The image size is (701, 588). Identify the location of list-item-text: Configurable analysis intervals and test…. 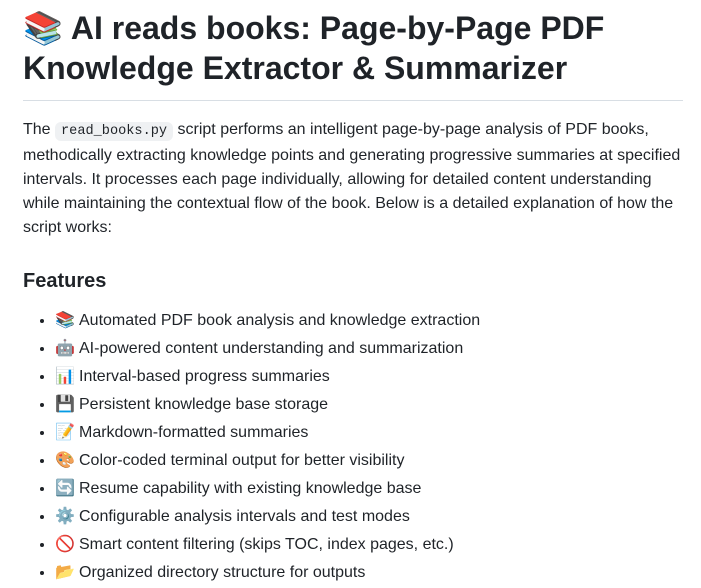
(244, 516).